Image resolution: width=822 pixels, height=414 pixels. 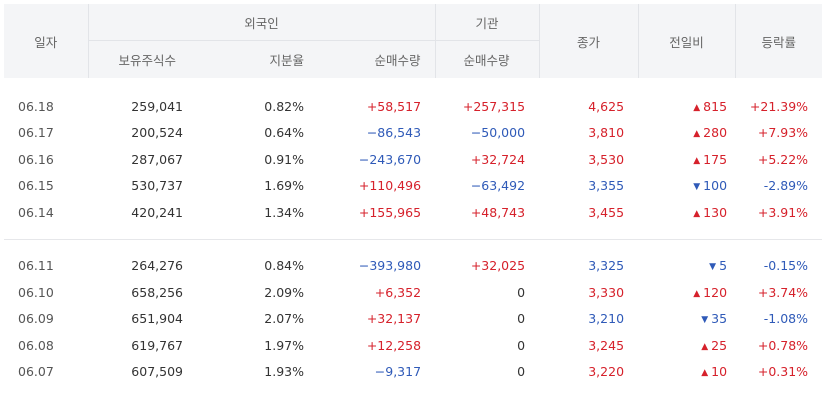 What do you see at coordinates (284, 372) in the screenshot?
I see `cell-share: 1.93%` at bounding box center [284, 372].